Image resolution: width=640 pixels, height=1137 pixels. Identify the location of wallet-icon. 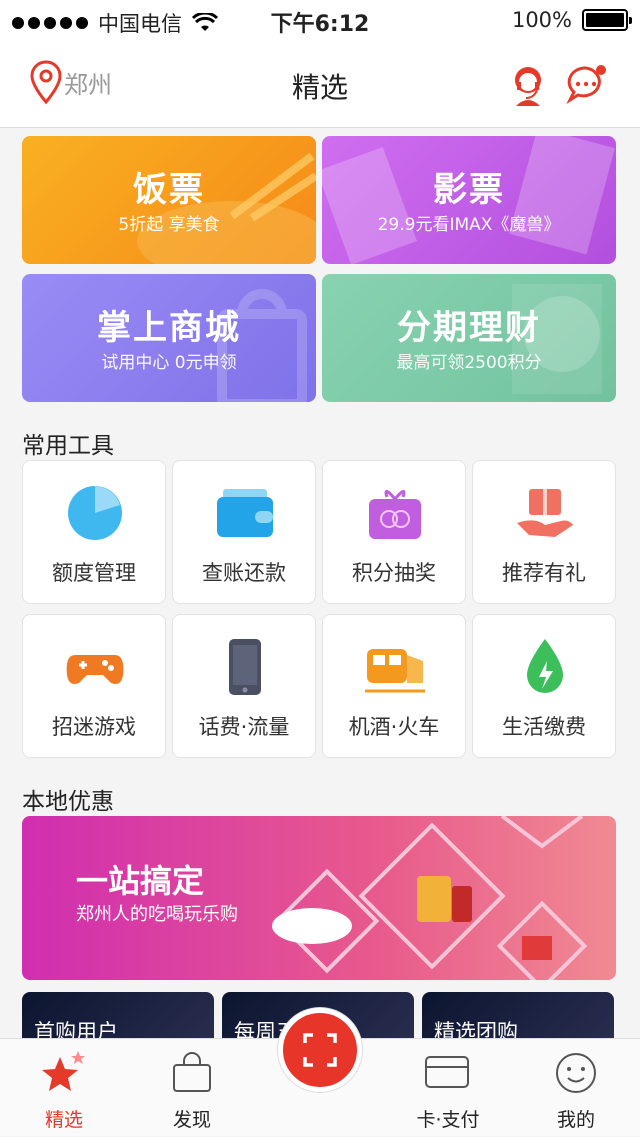
(245, 513).